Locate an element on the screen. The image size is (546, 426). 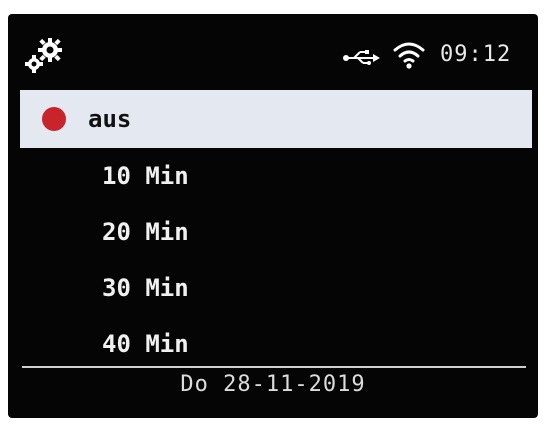
menu-item-label: 40 Min is located at coordinates (145, 344).